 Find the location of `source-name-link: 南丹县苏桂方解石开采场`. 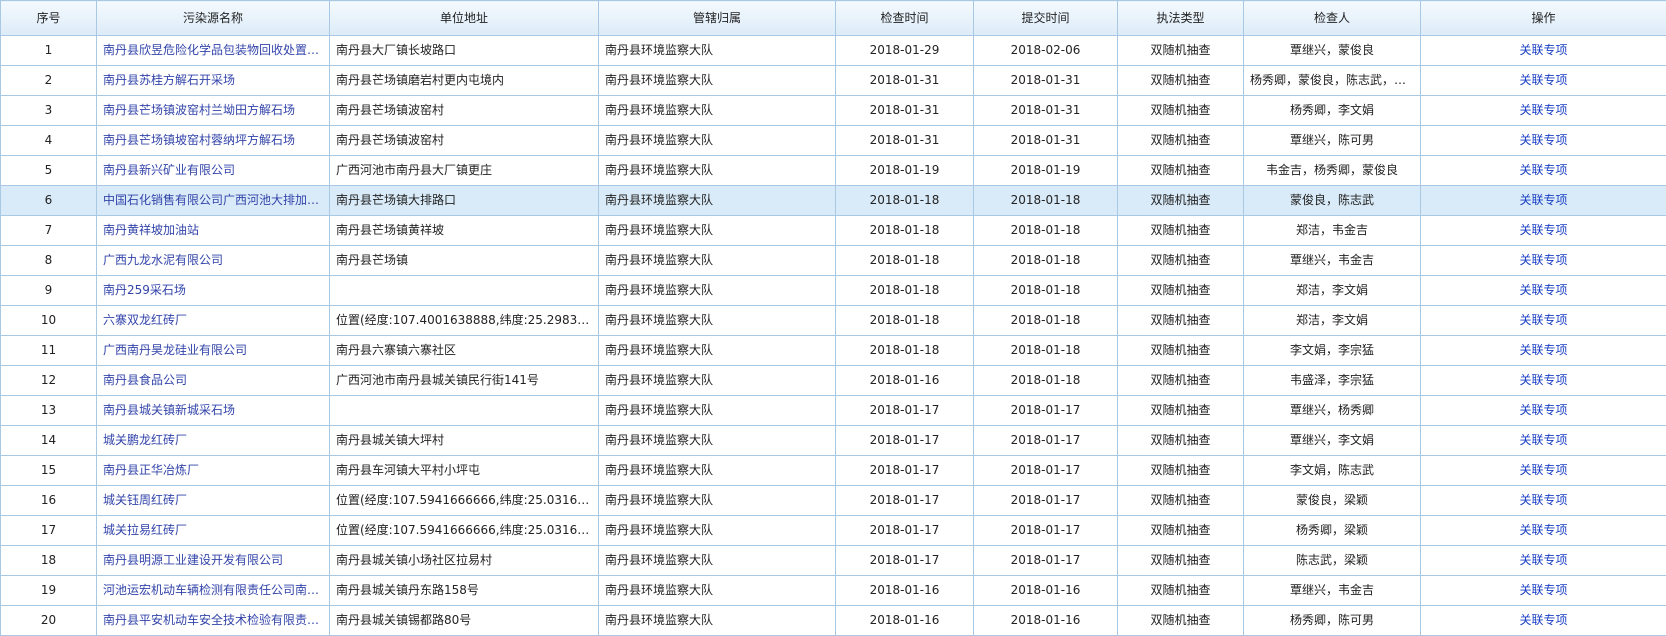

source-name-link: 南丹县苏桂方解石开采场 is located at coordinates (169, 80).